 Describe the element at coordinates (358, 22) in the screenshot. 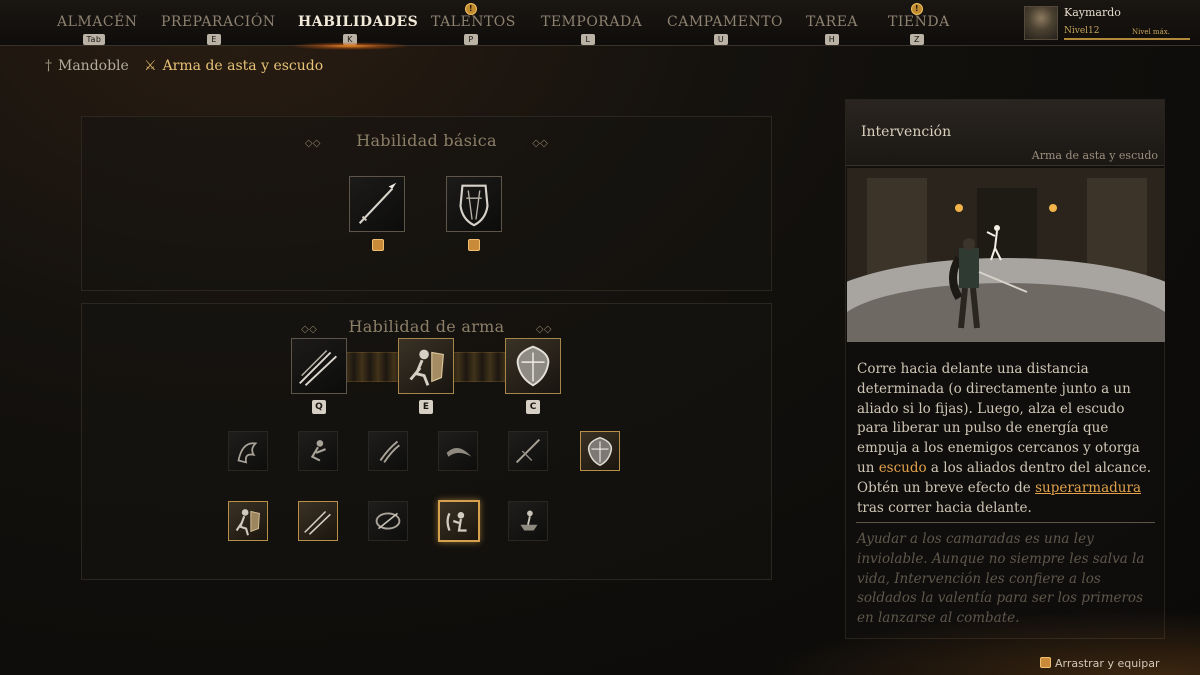

I see `tab-label: HABILIDADES` at that location.